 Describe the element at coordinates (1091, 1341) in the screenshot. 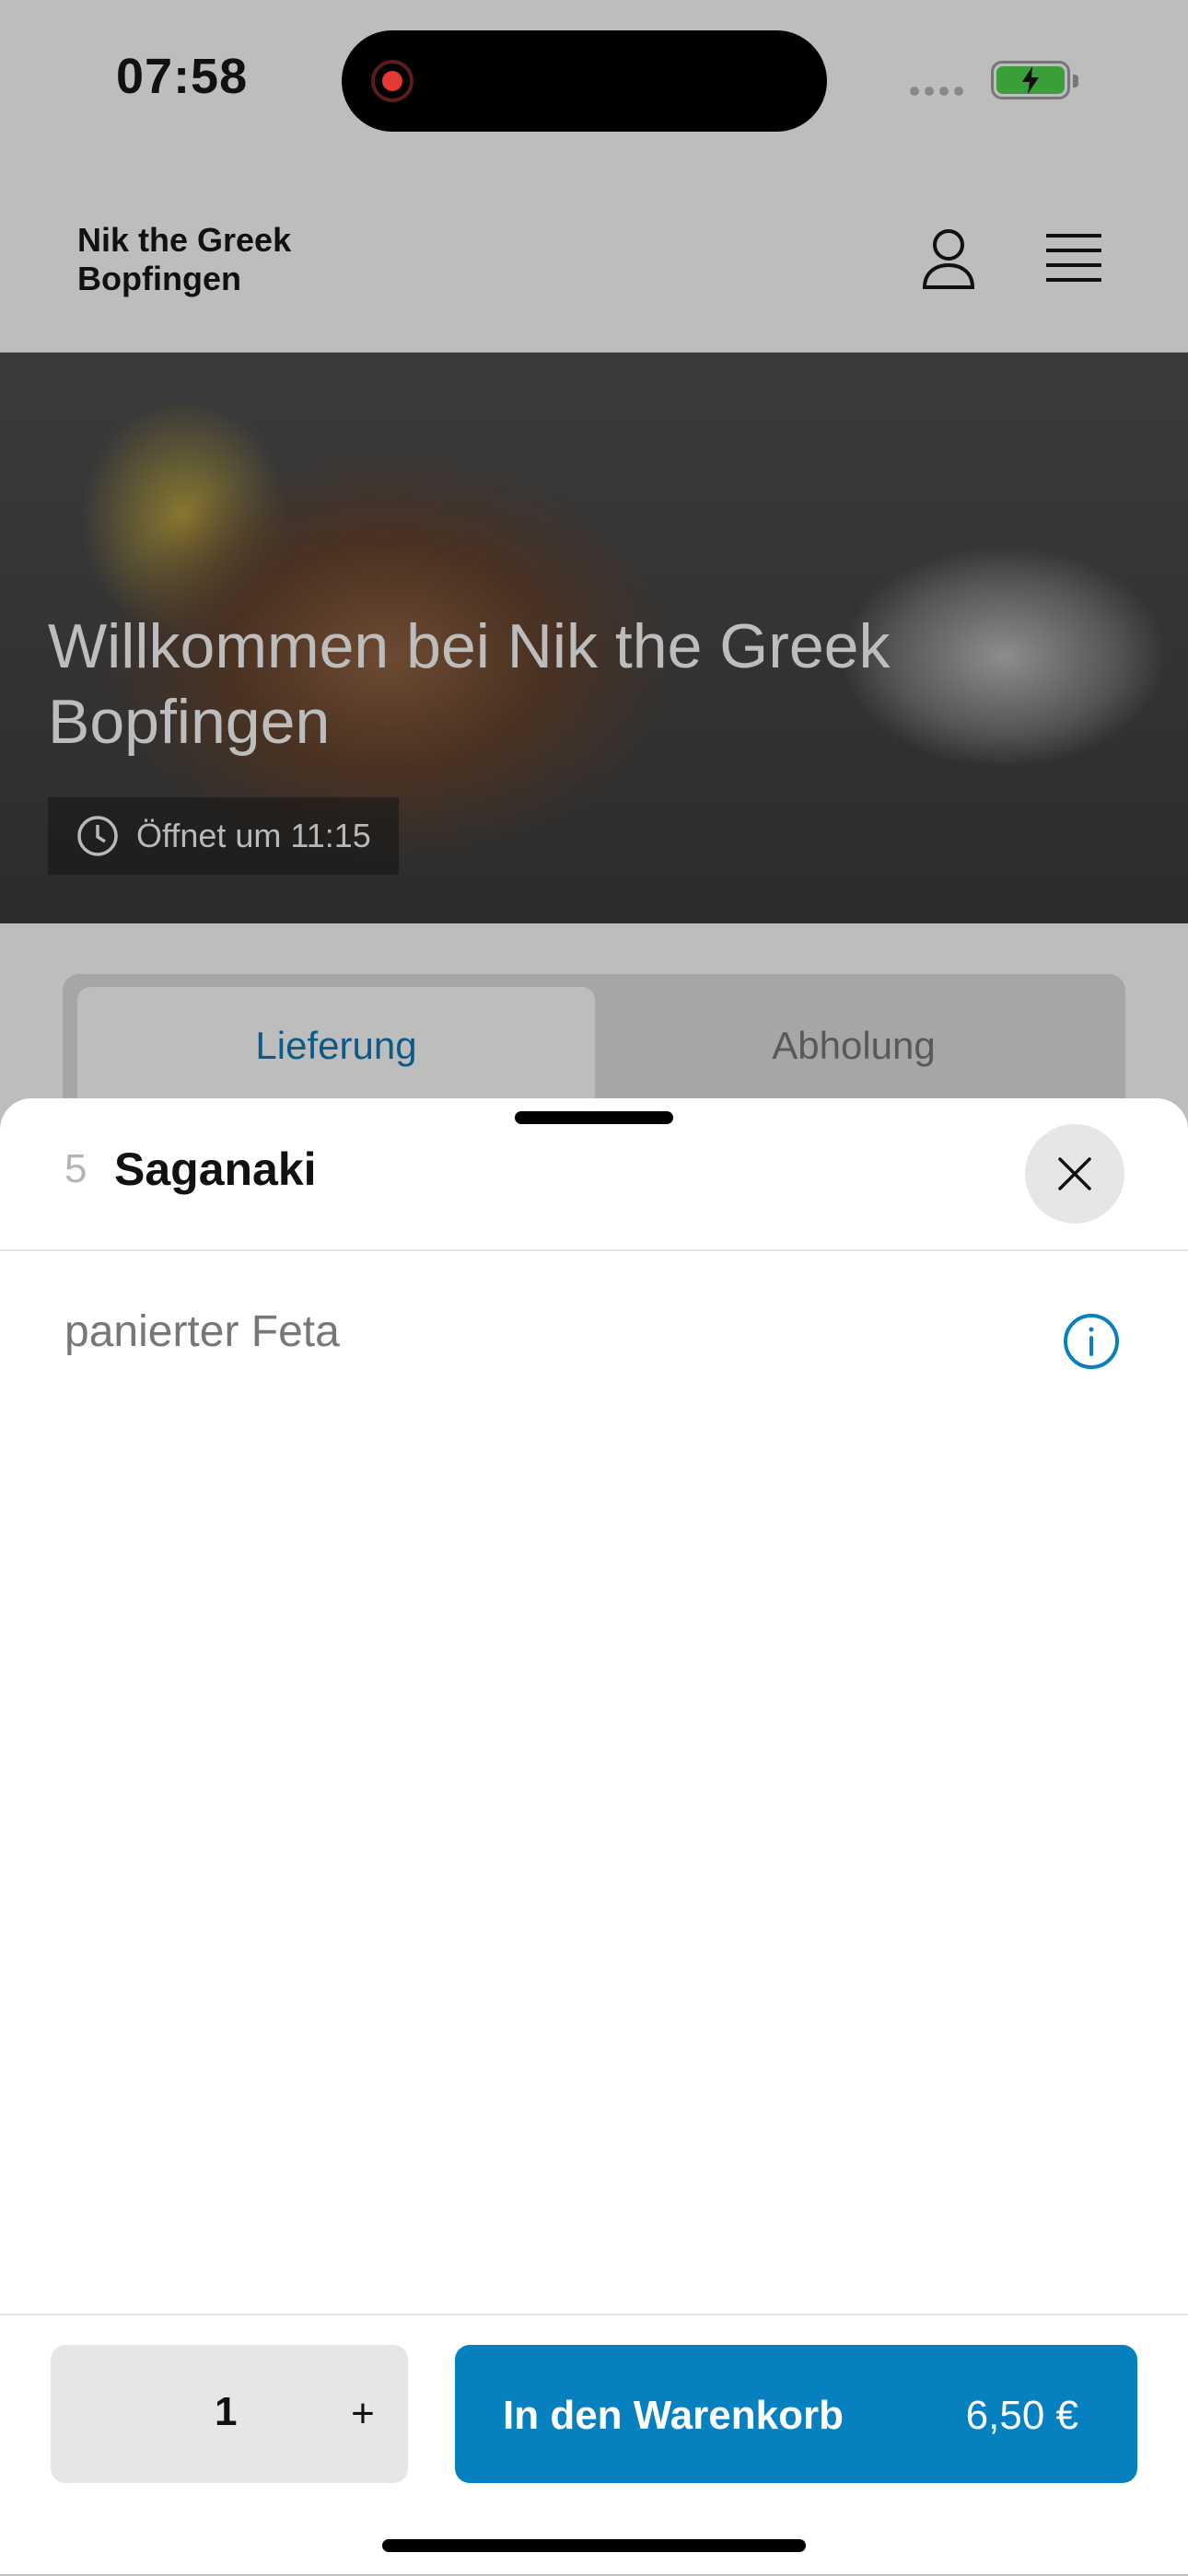

I see `info-icon` at that location.